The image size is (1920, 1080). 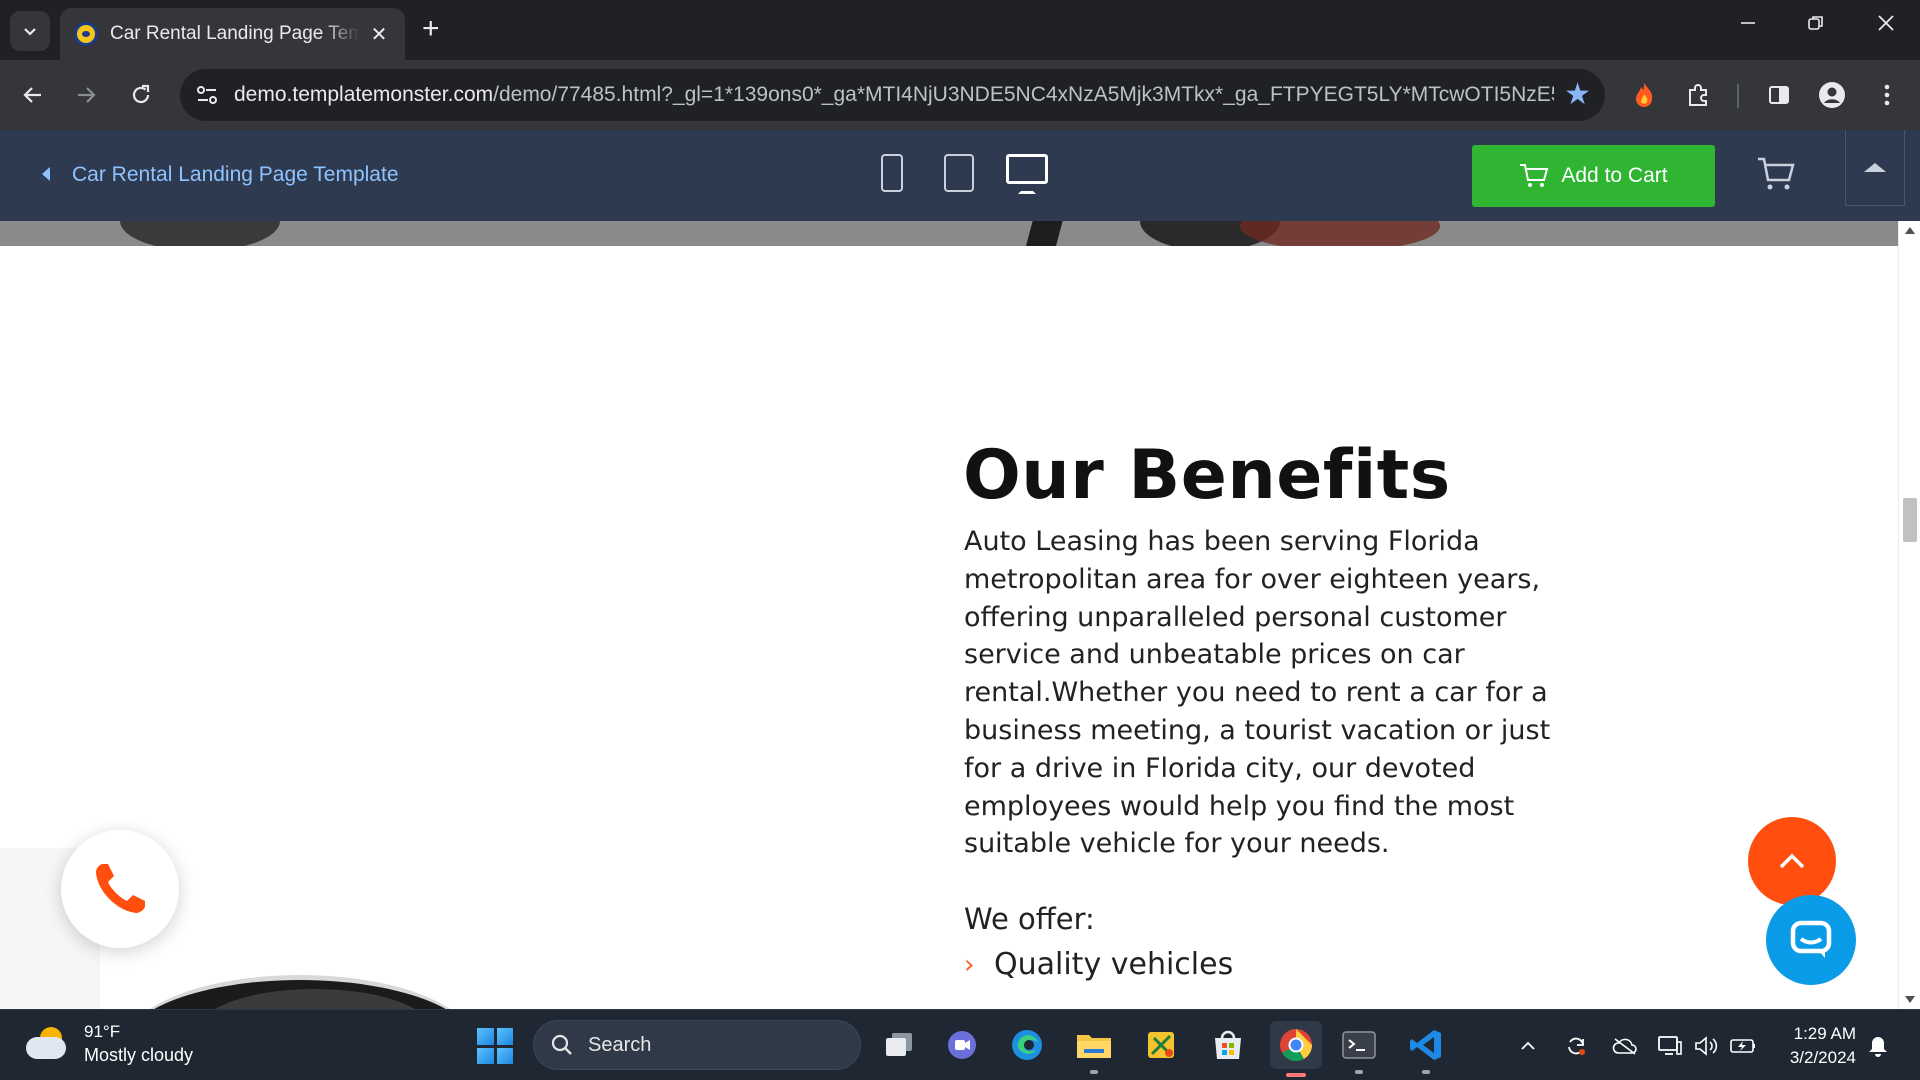 I want to click on call-button, so click(x=120, y=889).